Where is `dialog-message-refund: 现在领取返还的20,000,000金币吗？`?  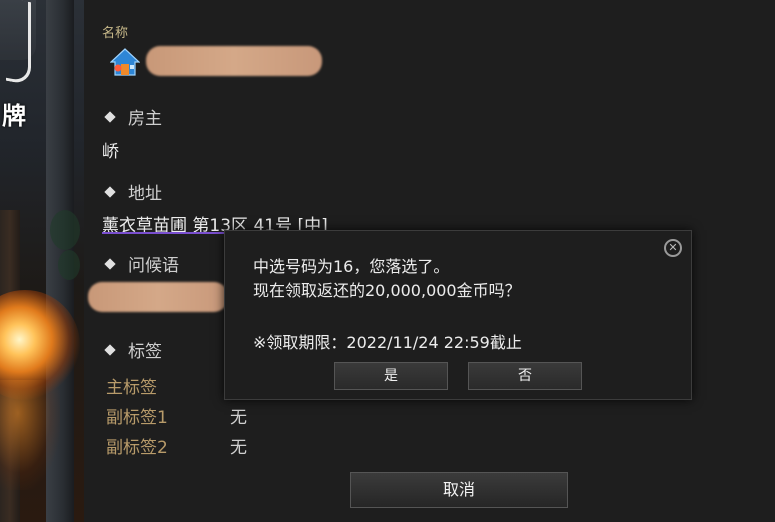
dialog-message-refund: 现在领取返还的20,000,000金币吗？ is located at coordinates (387, 290).